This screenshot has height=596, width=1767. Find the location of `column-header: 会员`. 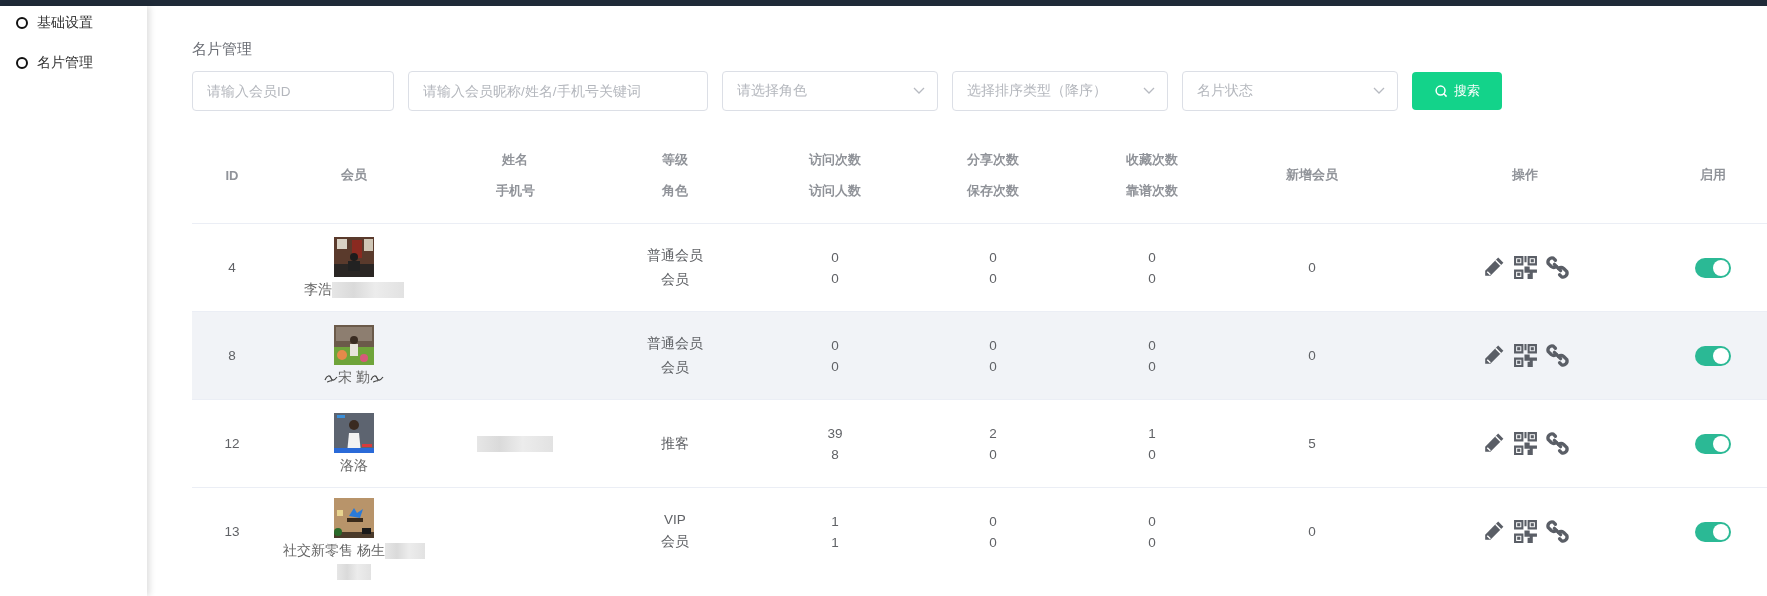

column-header: 会员 is located at coordinates (354, 175).